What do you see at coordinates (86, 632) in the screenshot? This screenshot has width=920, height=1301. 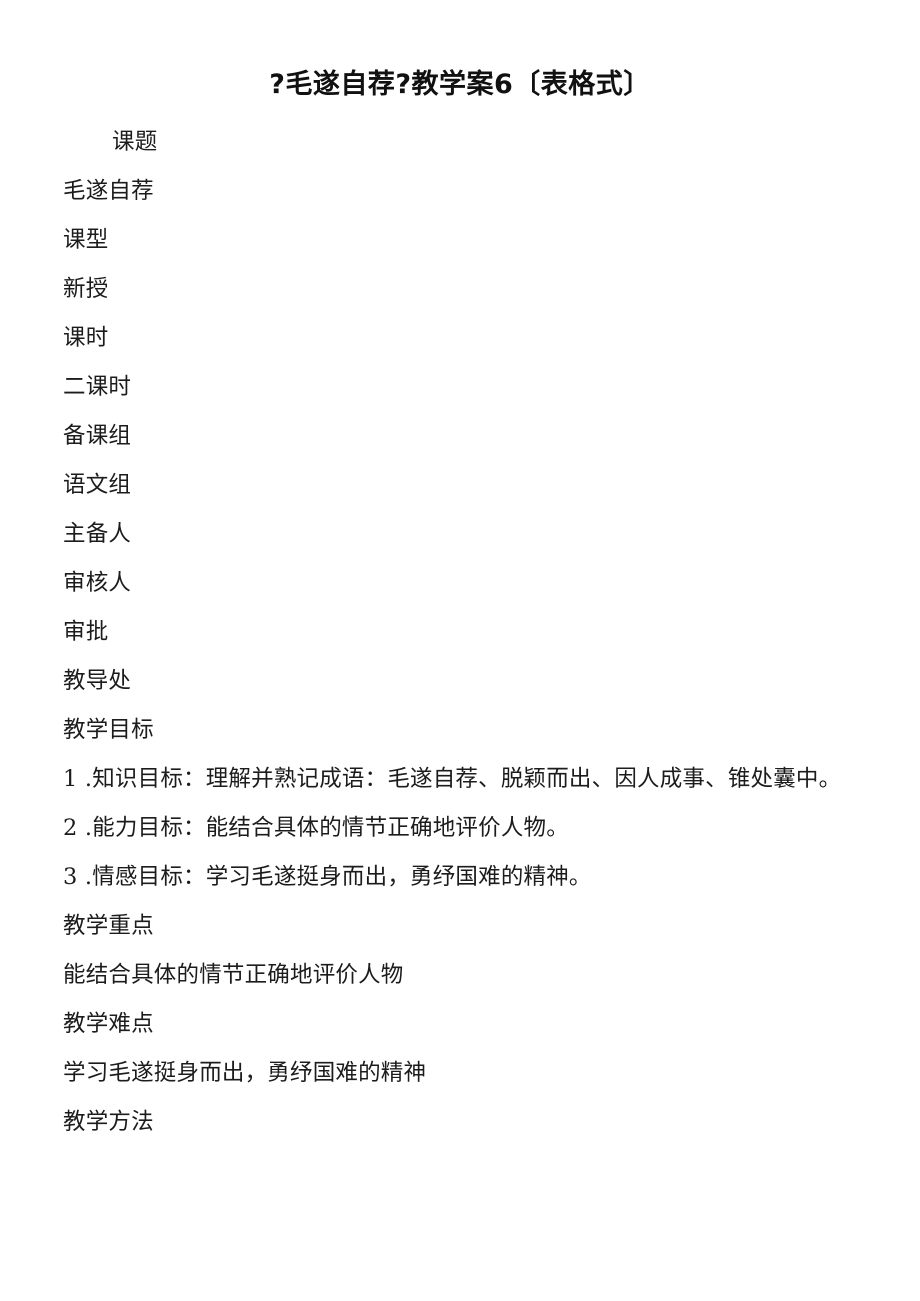 I see `document-line: 审批` at bounding box center [86, 632].